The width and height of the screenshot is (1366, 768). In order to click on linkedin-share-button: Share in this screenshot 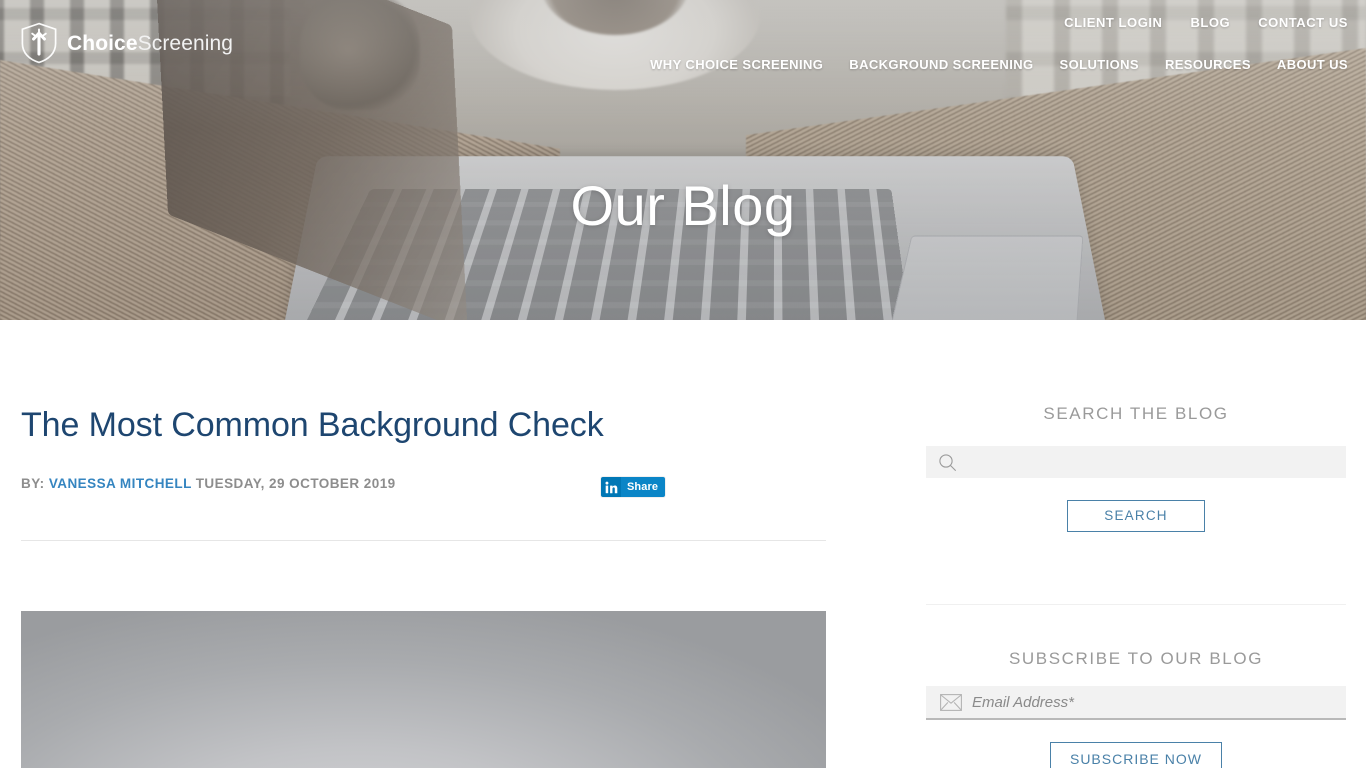, I will do `click(633, 487)`.